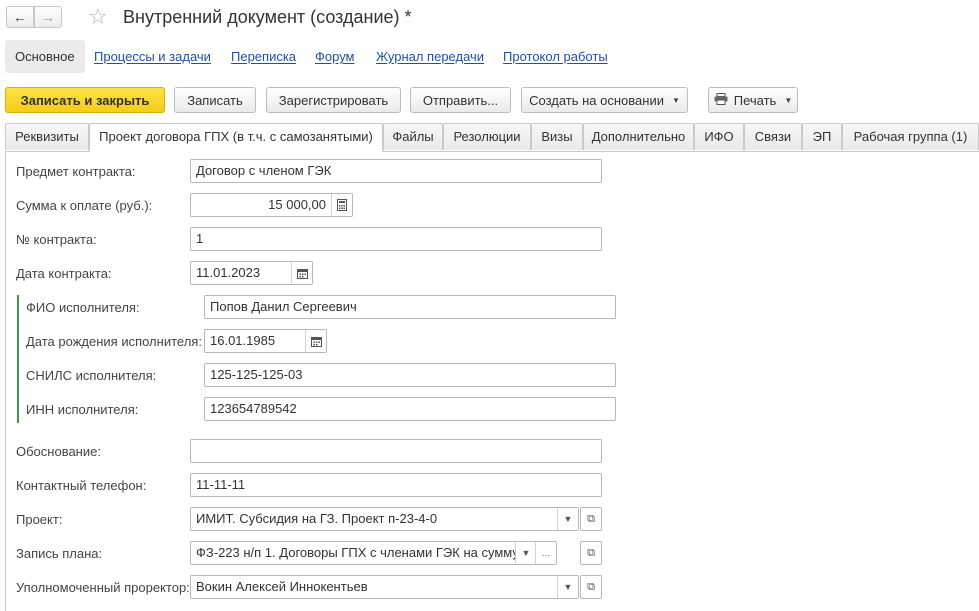  What do you see at coordinates (555, 56) in the screenshot?
I see `section-work-log: Протокол работы` at bounding box center [555, 56].